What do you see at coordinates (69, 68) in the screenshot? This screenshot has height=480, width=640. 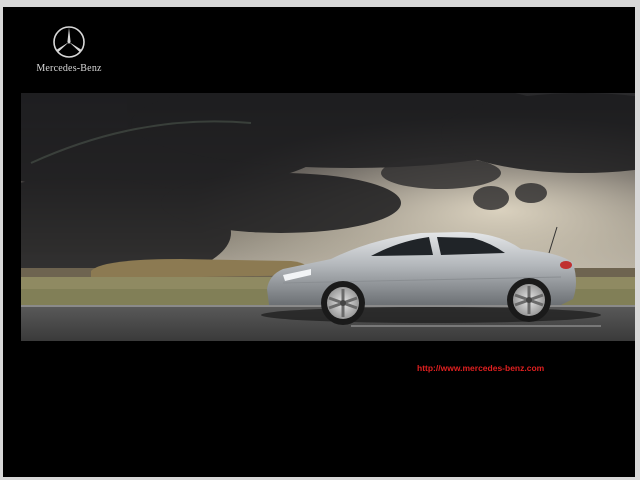 I see `brand-name: Mercedes-Benz` at bounding box center [69, 68].